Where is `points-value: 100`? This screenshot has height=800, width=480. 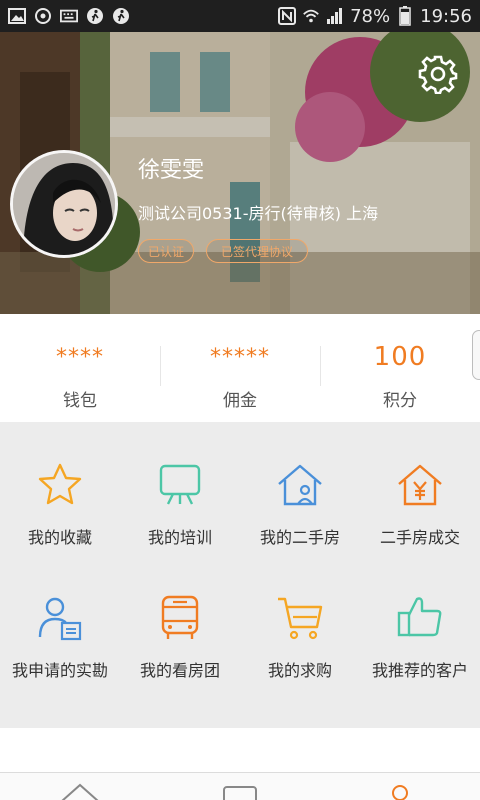 points-value: 100 is located at coordinates (400, 357).